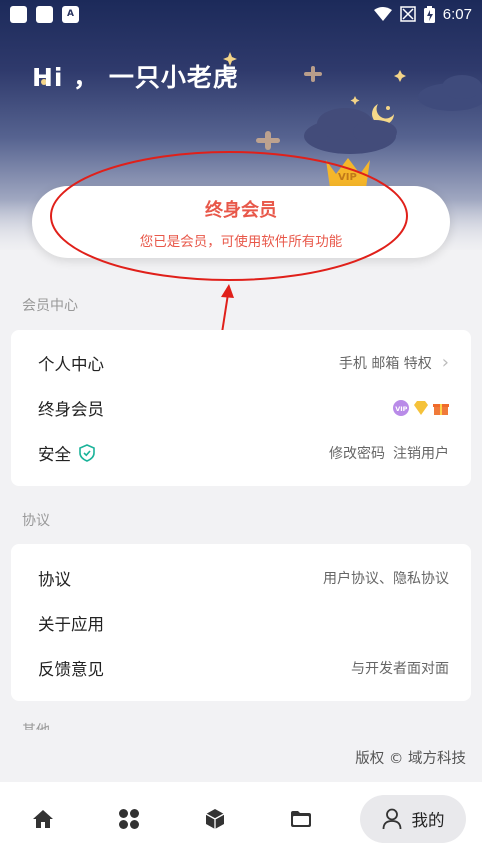  I want to click on nav-cube-button, so click(215, 819).